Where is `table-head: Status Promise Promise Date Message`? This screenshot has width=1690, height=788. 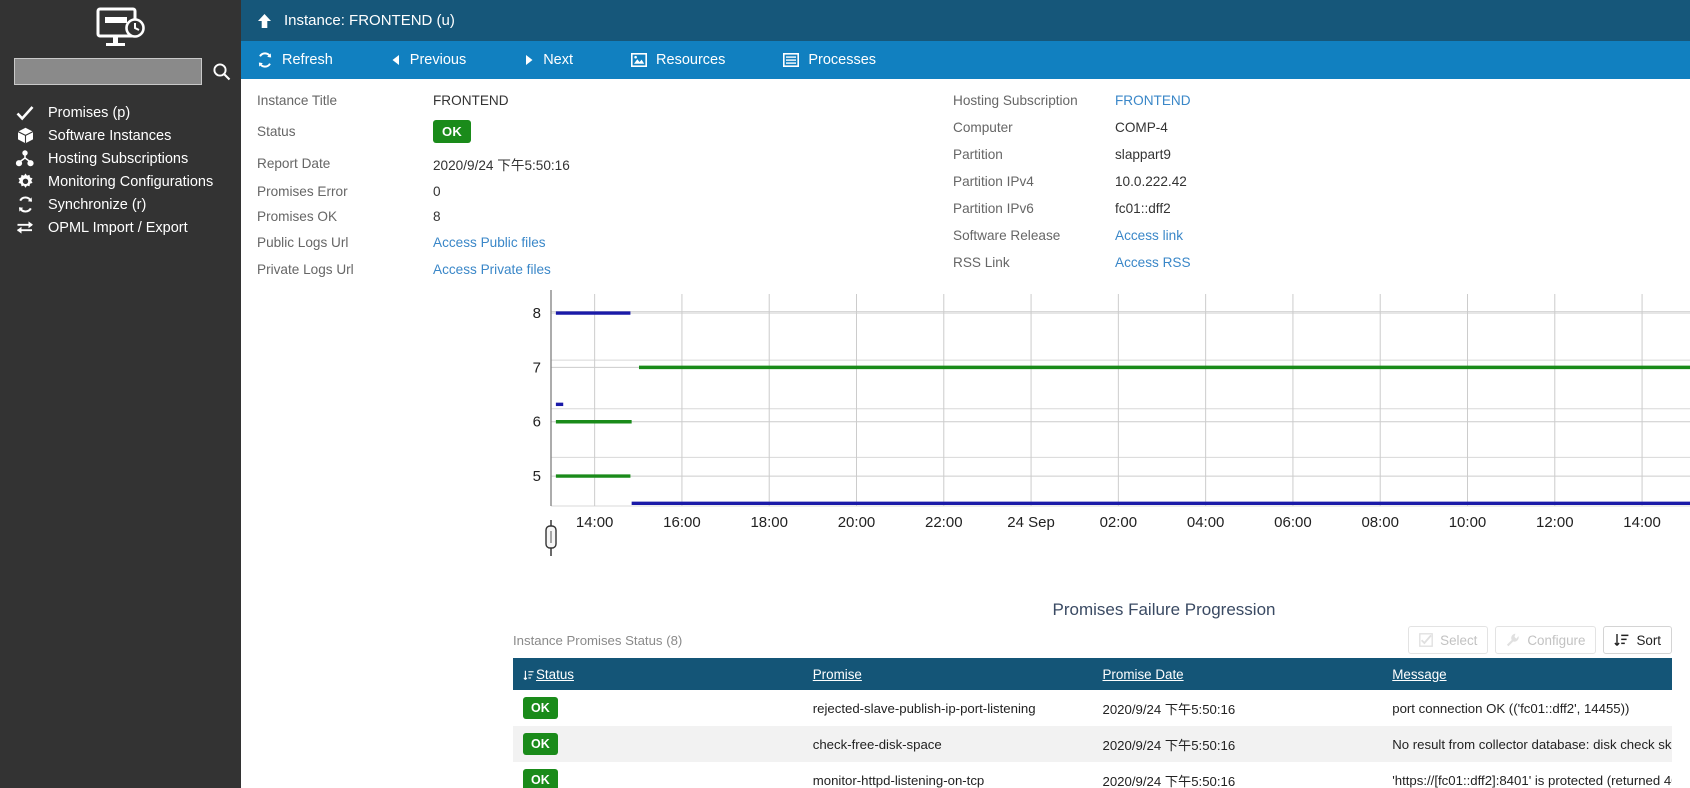 table-head: Status Promise Promise Date Message is located at coordinates (1092, 674).